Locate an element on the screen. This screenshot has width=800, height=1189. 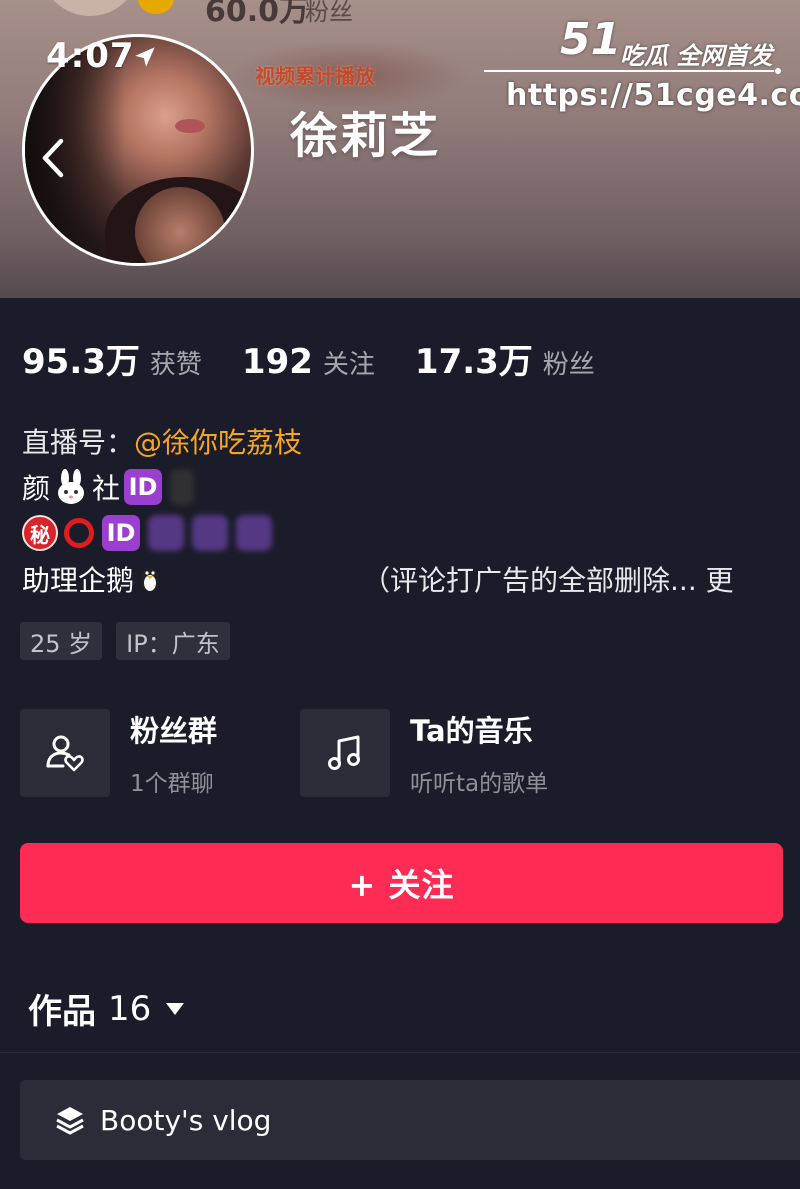
follow-button: + 关注 is located at coordinates (401, 883).